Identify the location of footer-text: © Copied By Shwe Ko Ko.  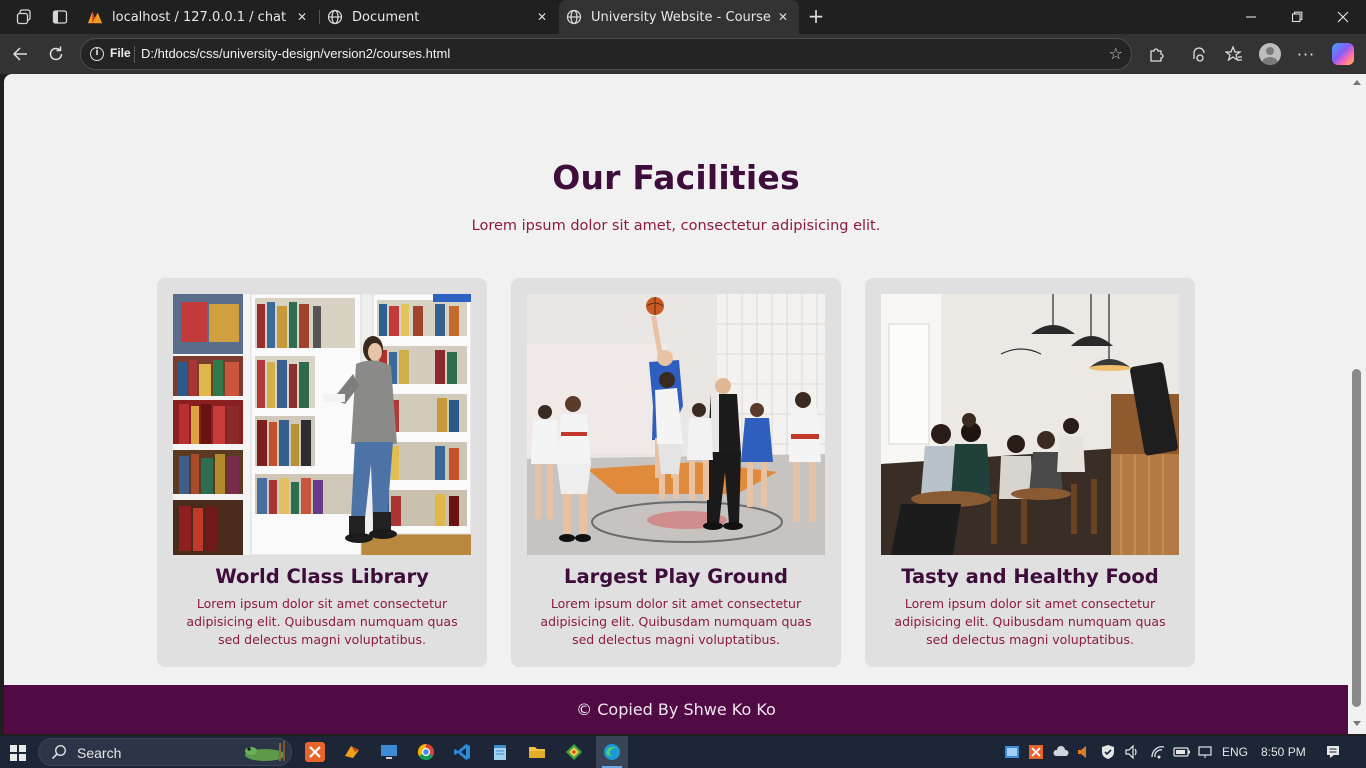
(676, 709).